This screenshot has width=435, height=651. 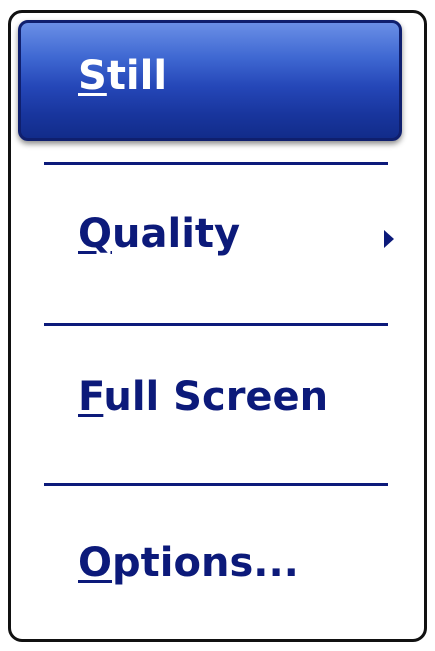 I want to click on menu-item-still-mnemonic: S, so click(x=92, y=76).